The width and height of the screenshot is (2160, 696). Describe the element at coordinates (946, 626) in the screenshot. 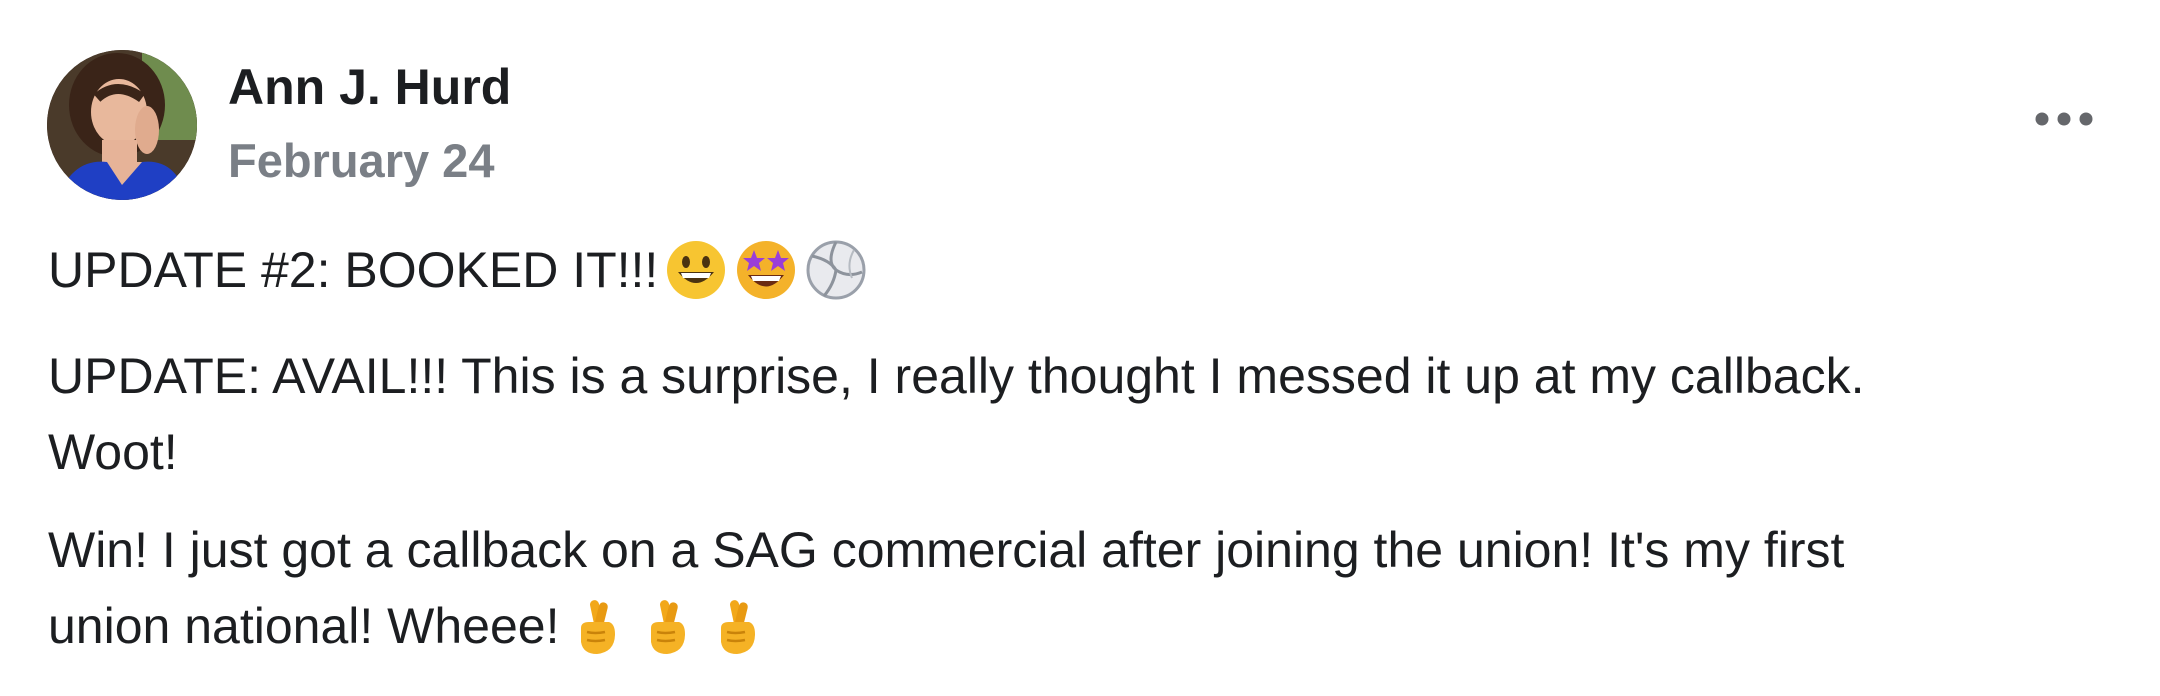

I see `post-text-line-with-emoji: union national! Wheee!` at that location.